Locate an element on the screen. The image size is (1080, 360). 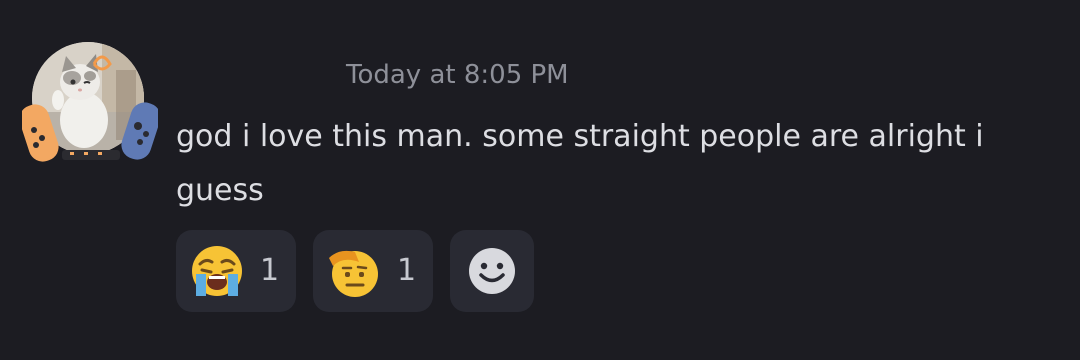
message-timestamp: Today at 8:05 PM is located at coordinates (457, 75).